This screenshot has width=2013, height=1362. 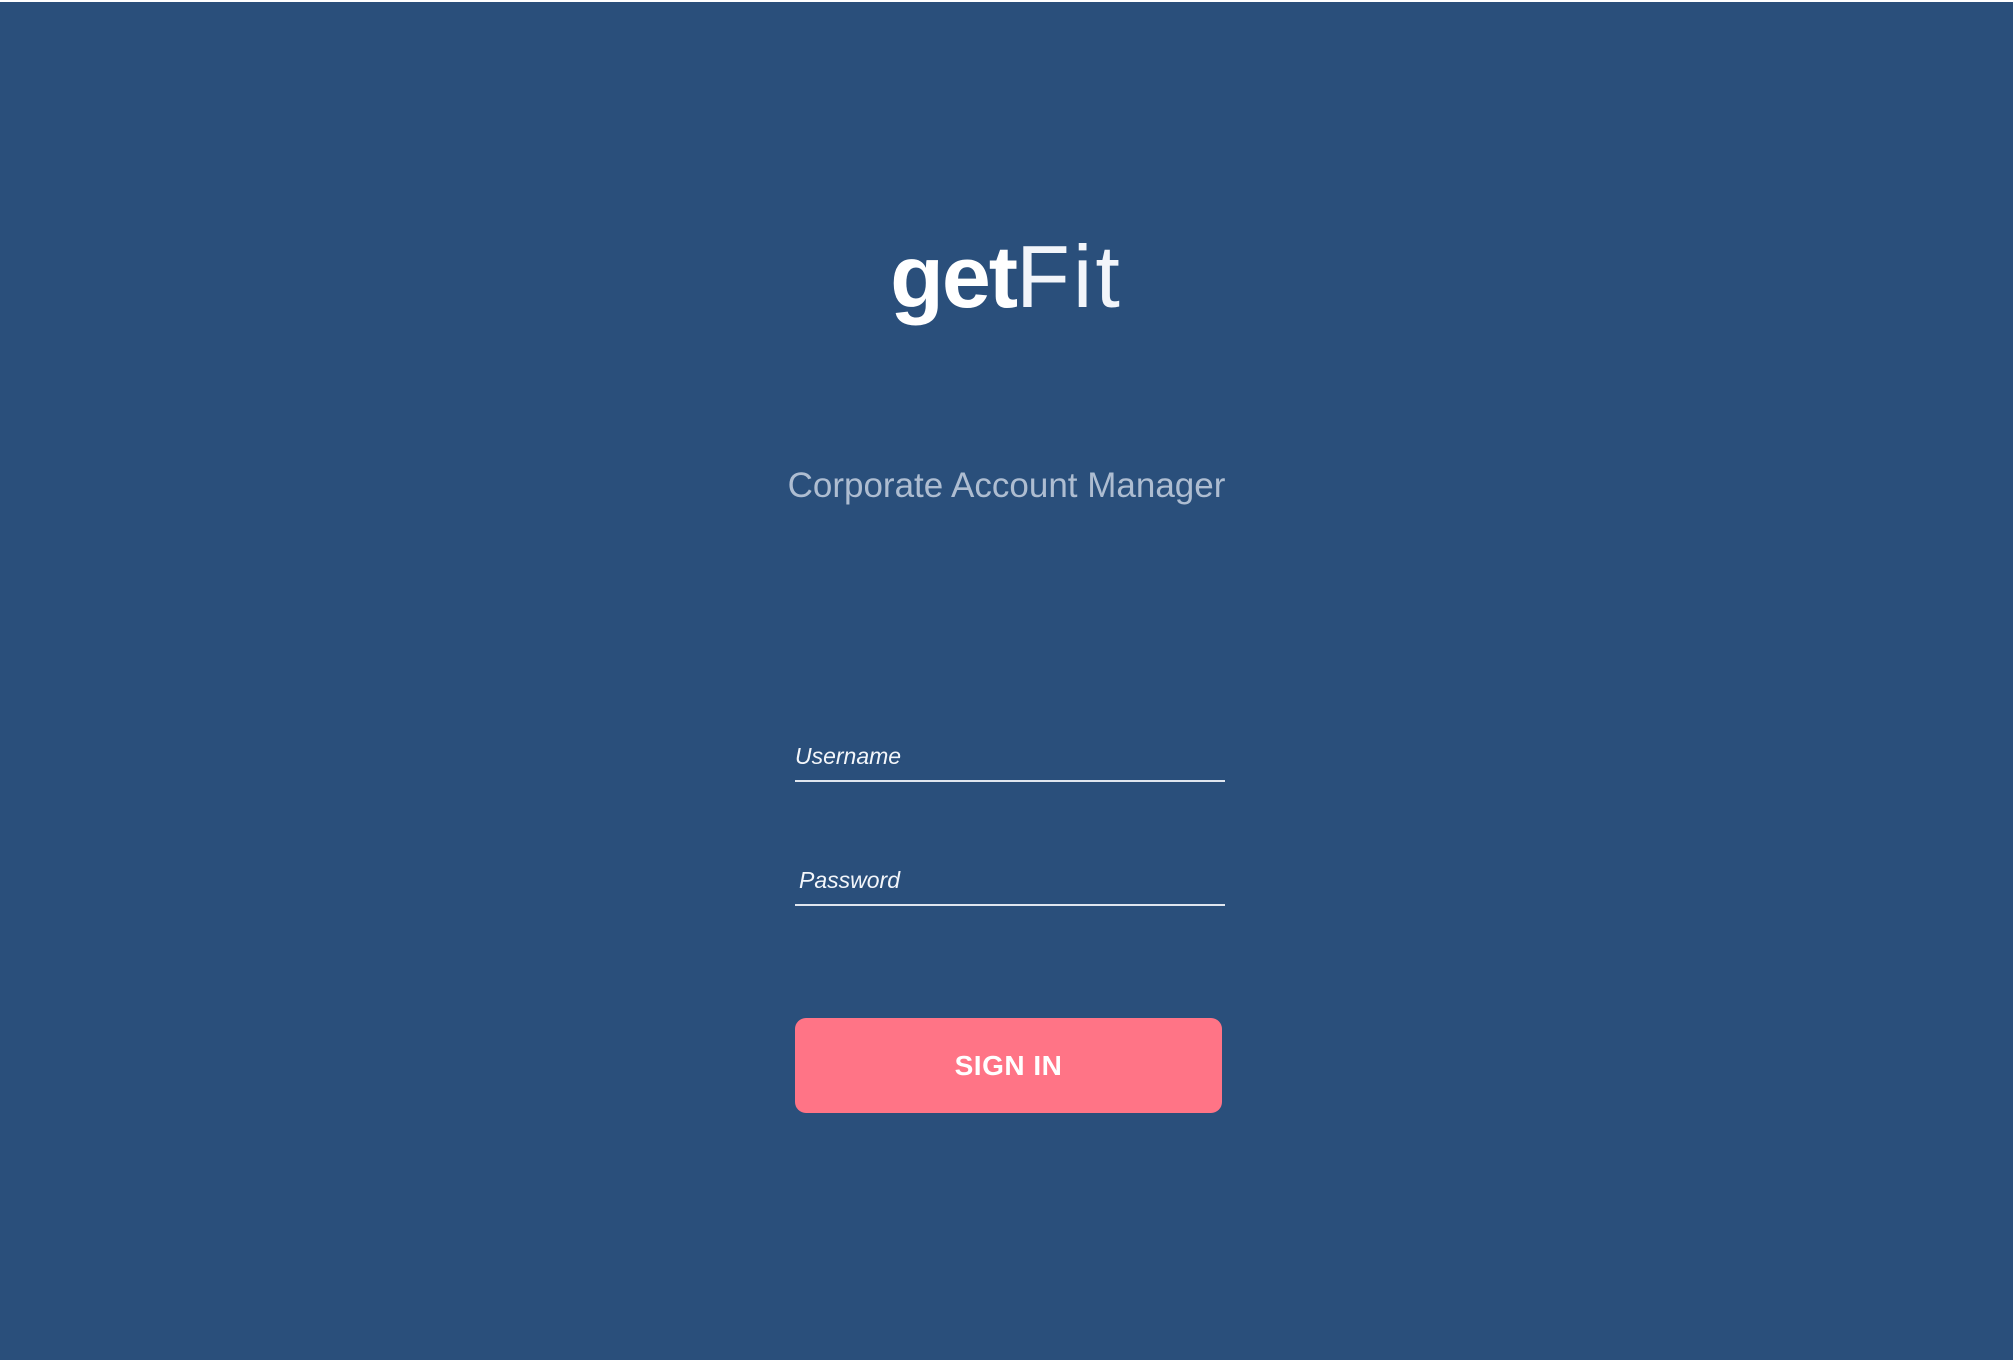 What do you see at coordinates (954, 276) in the screenshot?
I see `logo-bold-text: get` at bounding box center [954, 276].